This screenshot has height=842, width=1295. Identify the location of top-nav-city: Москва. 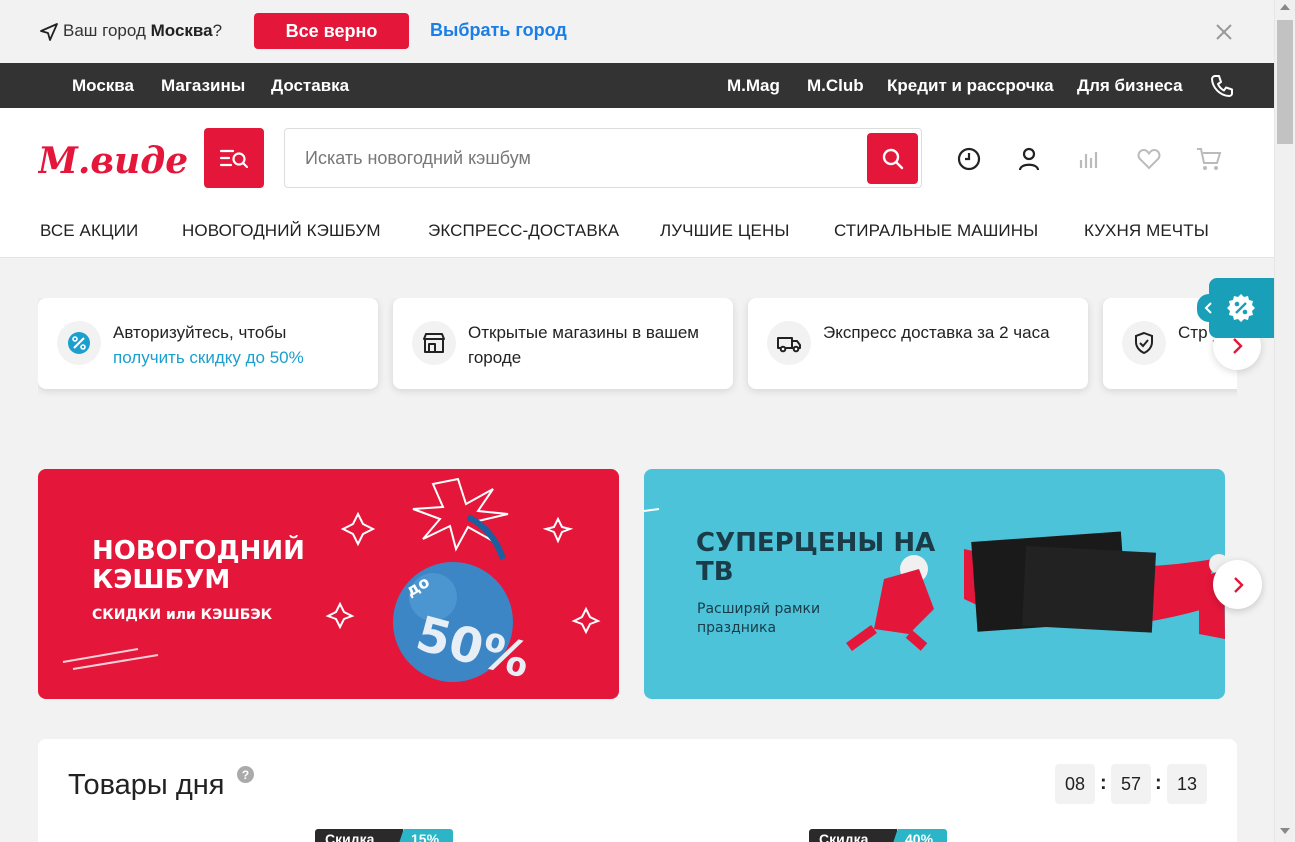
(103, 86).